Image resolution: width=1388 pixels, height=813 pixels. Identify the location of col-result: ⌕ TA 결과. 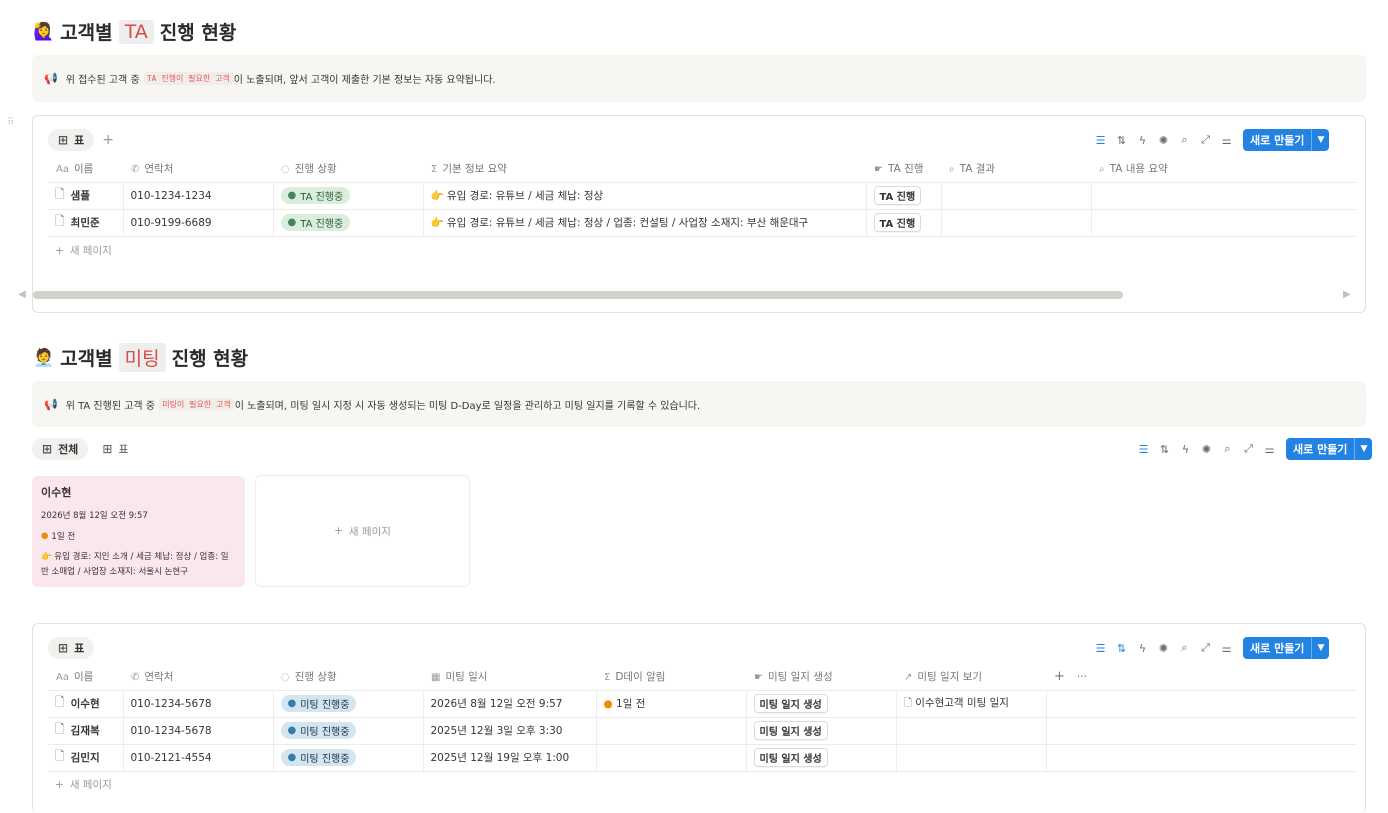
(1016, 169).